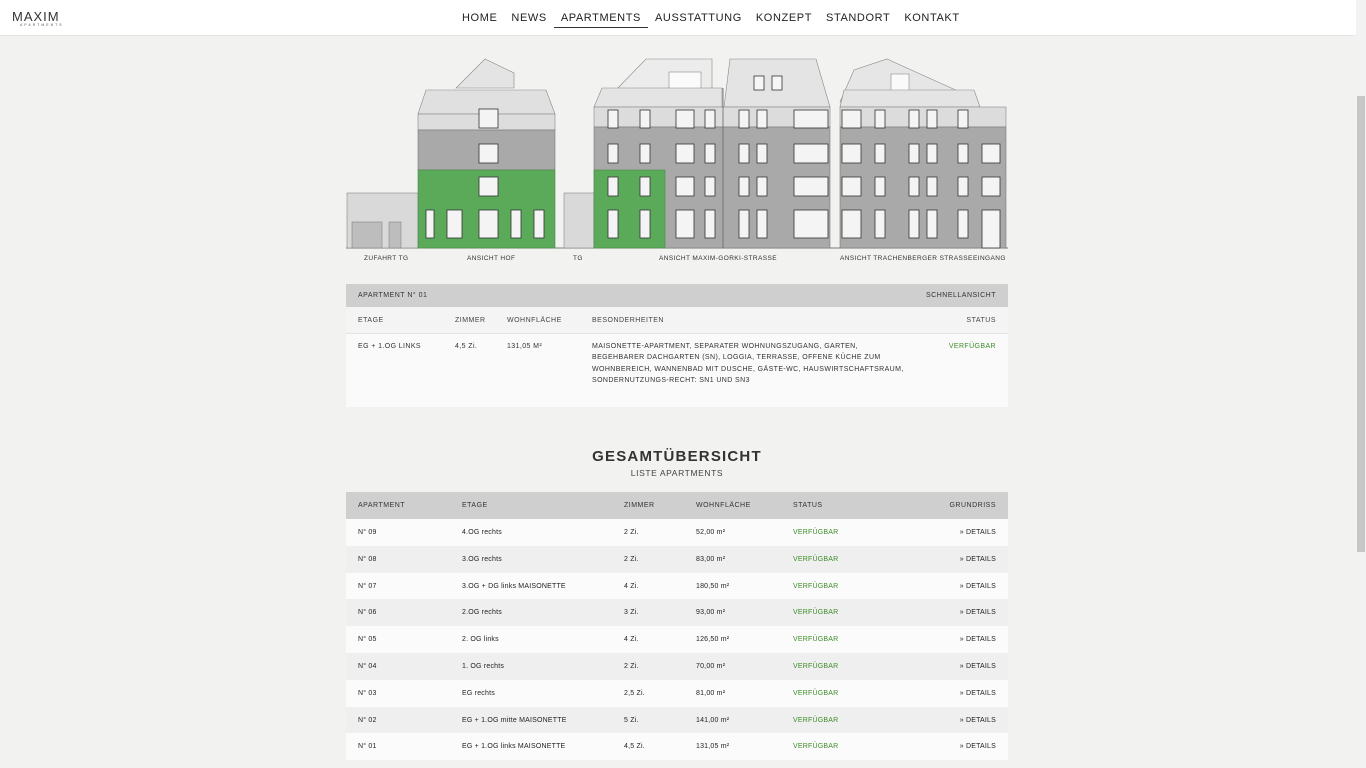 Image resolution: width=1366 pixels, height=768 pixels. What do you see at coordinates (972, 346) in the screenshot?
I see `detail-status-badge: VERFÜGBAR` at bounding box center [972, 346].